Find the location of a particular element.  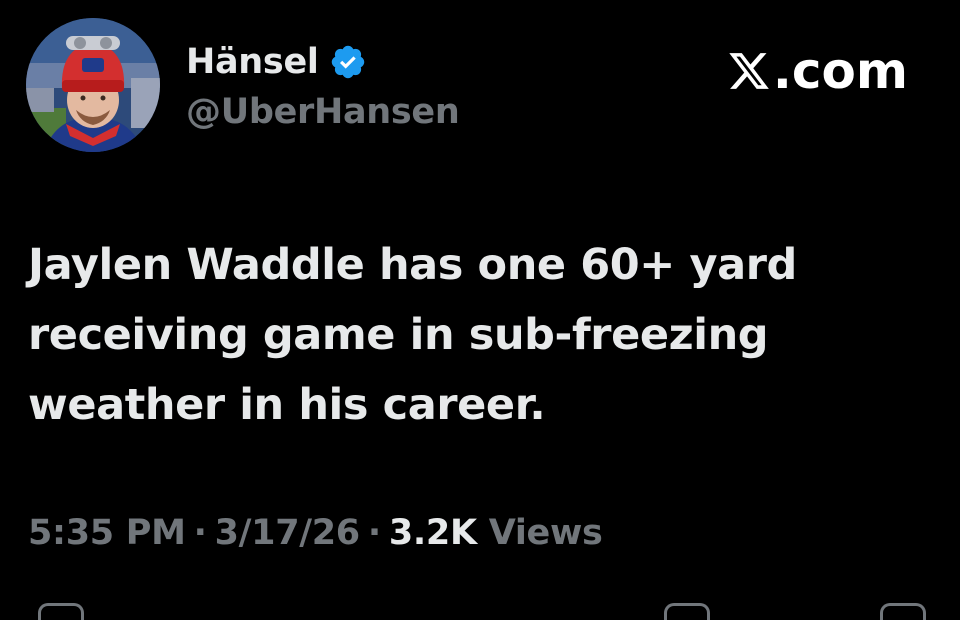

x-com-watermark: .com is located at coordinates (817, 71).